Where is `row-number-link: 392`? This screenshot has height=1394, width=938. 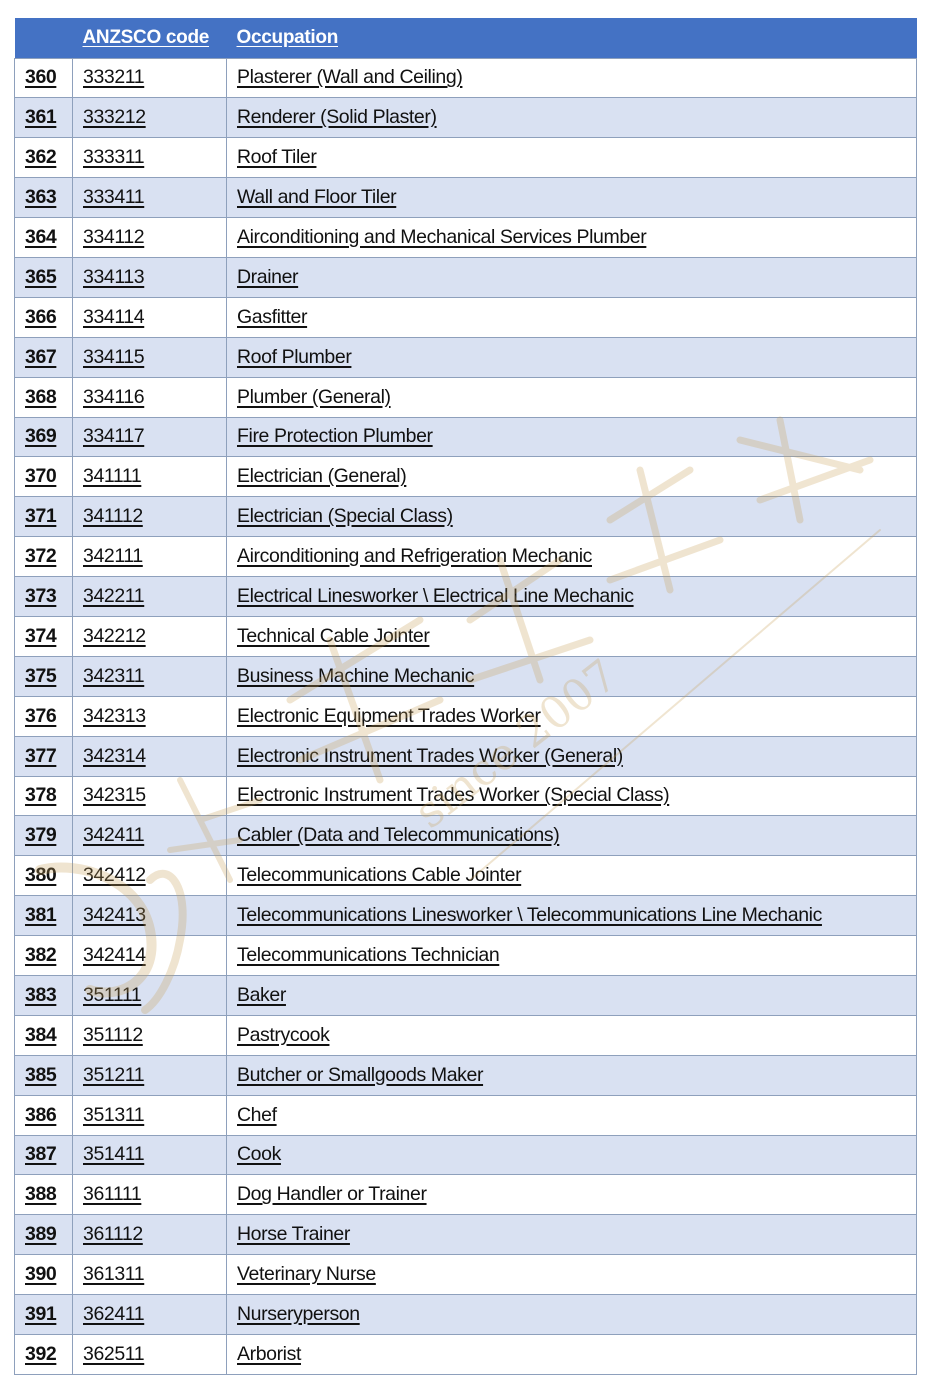
row-number-link: 392 is located at coordinates (41, 1354).